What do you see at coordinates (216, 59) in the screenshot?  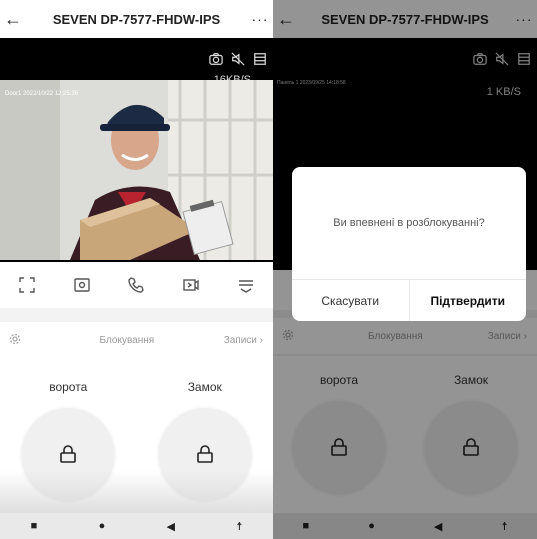 I see `camera-icon` at bounding box center [216, 59].